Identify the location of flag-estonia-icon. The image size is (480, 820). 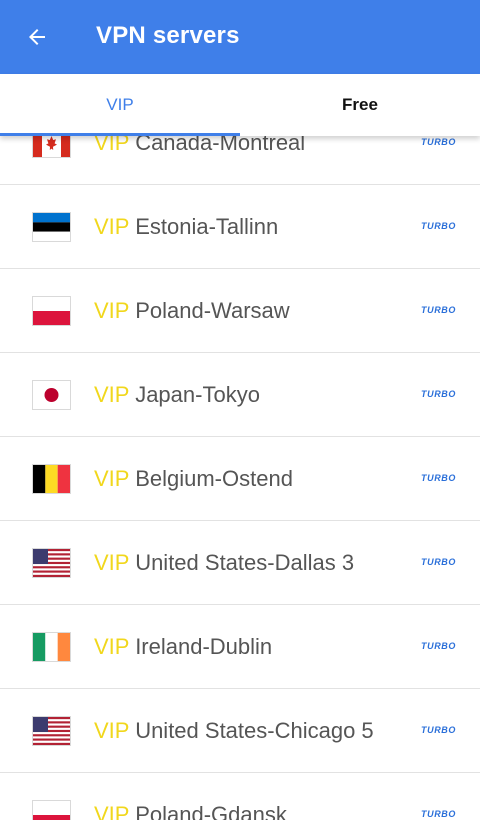
(51, 227).